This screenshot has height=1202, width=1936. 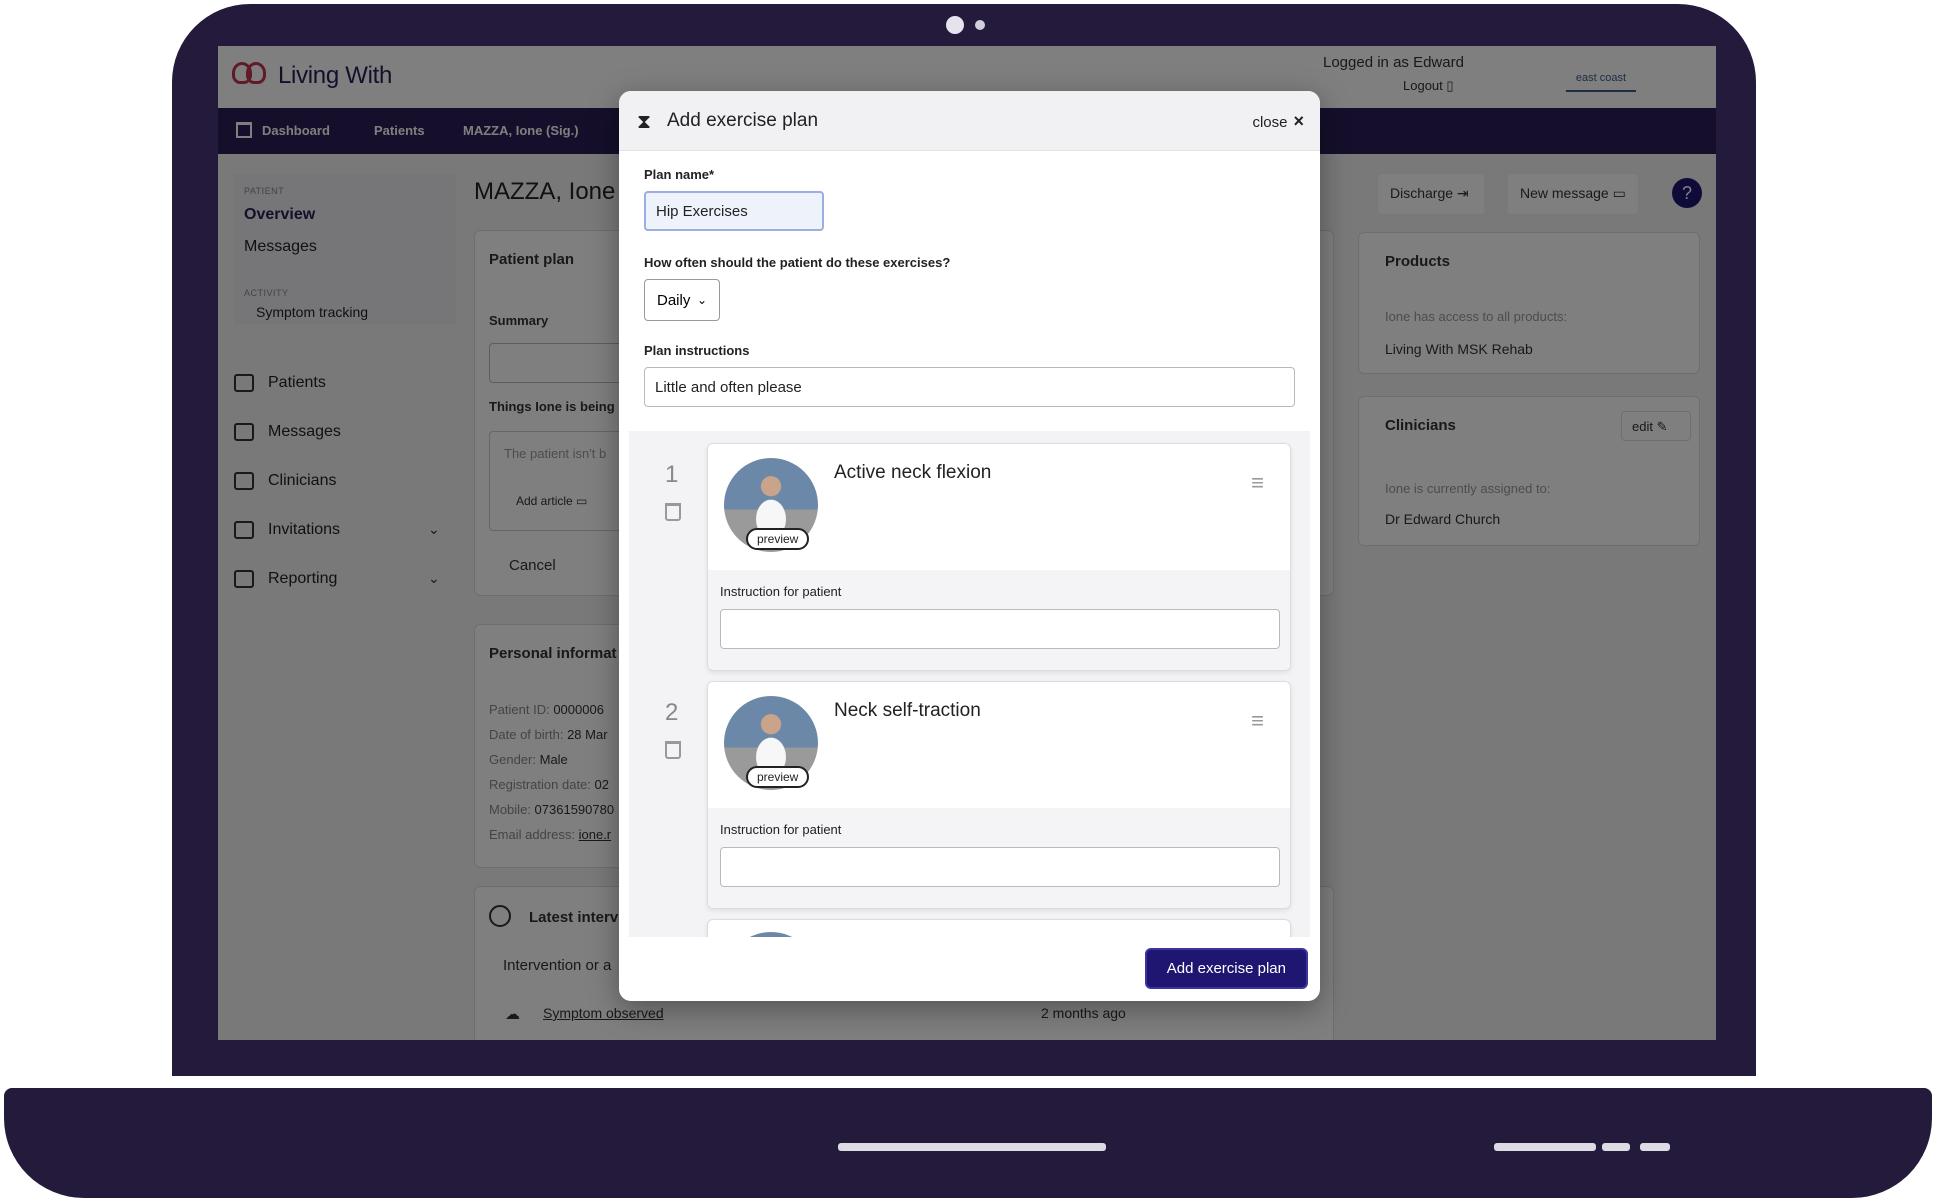 What do you see at coordinates (672, 474) in the screenshot?
I see `exercise-number: 1` at bounding box center [672, 474].